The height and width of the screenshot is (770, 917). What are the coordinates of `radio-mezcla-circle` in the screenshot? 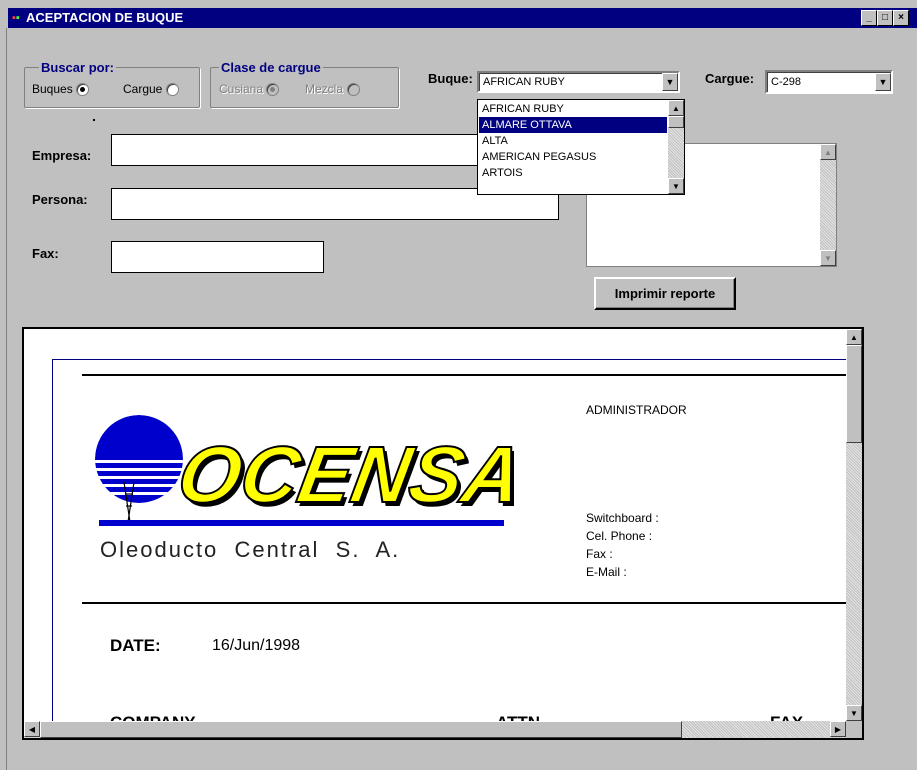 It's located at (354, 89).